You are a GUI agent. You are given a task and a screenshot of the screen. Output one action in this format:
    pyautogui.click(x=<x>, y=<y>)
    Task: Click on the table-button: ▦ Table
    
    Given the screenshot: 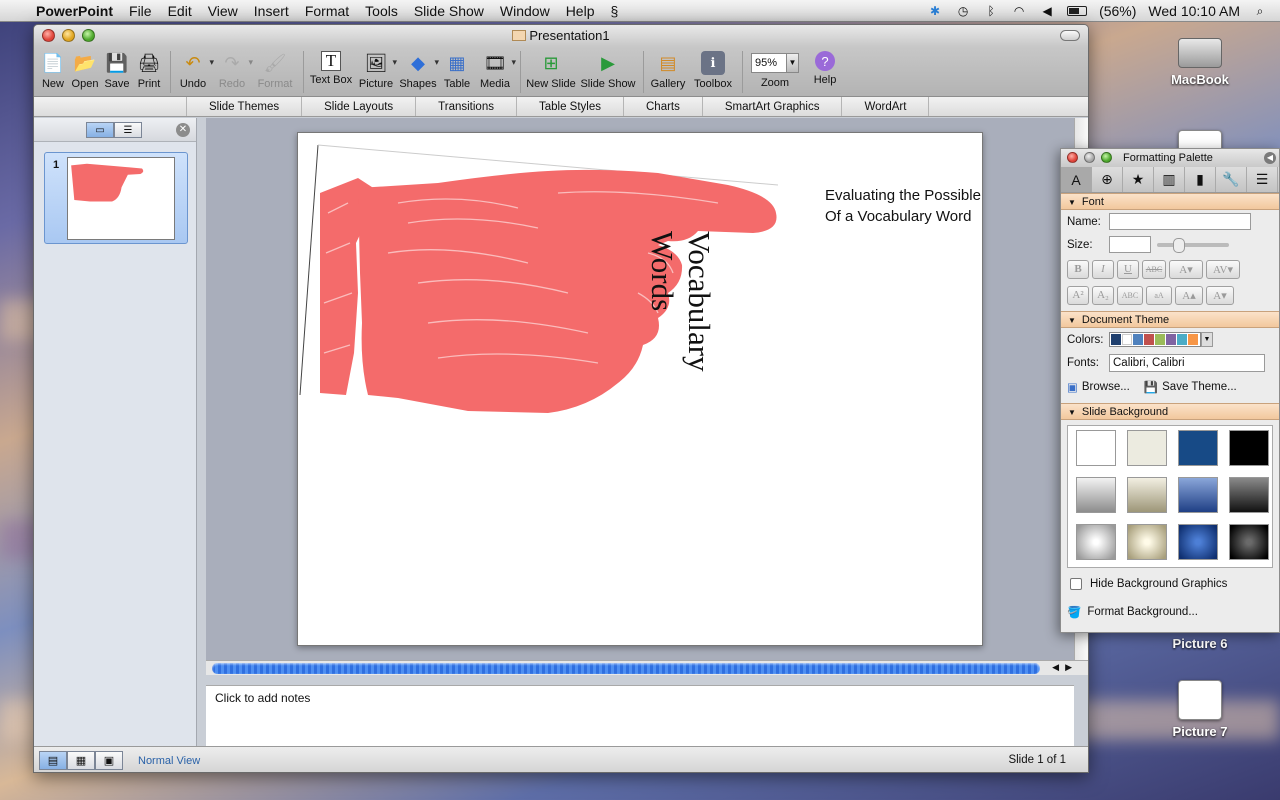 What is the action you would take?
    pyautogui.click(x=457, y=71)
    